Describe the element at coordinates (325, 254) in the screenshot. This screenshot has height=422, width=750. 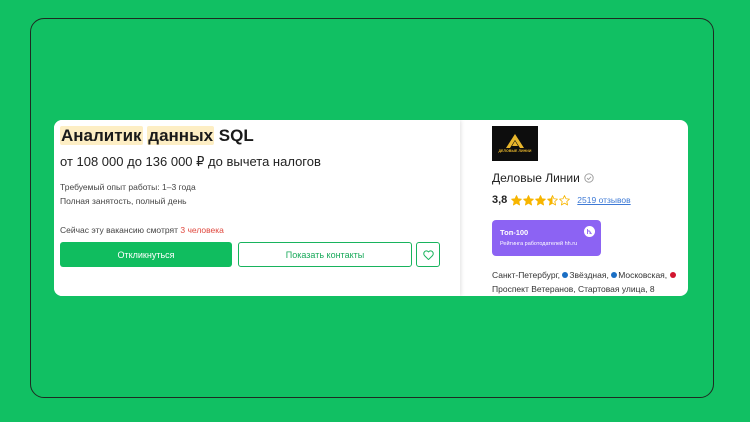
I see `show-contacts-button: Показать контакты` at that location.